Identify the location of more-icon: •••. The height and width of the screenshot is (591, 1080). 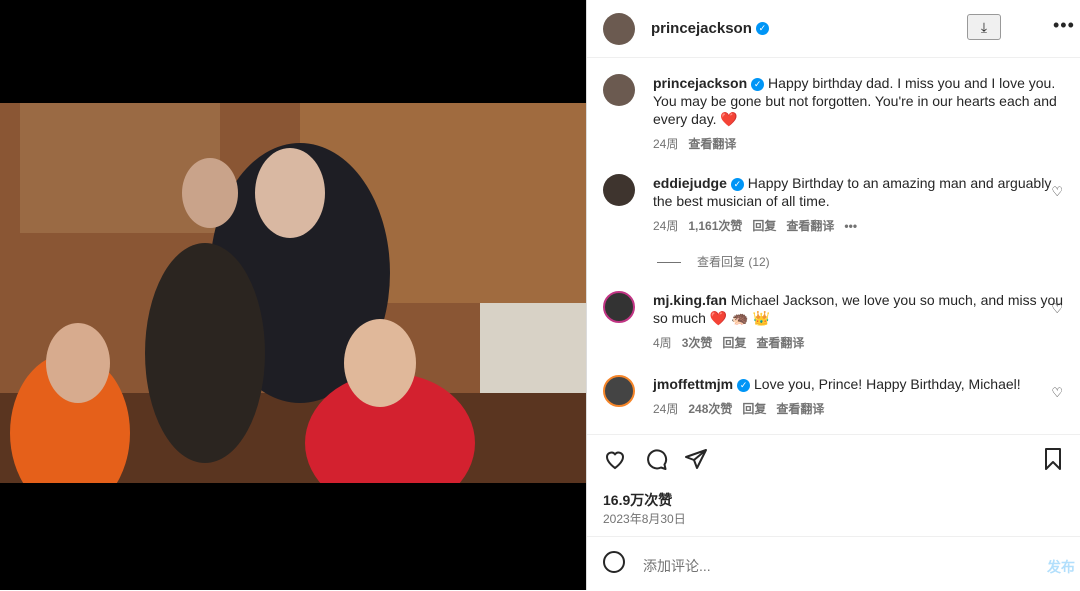
(850, 226).